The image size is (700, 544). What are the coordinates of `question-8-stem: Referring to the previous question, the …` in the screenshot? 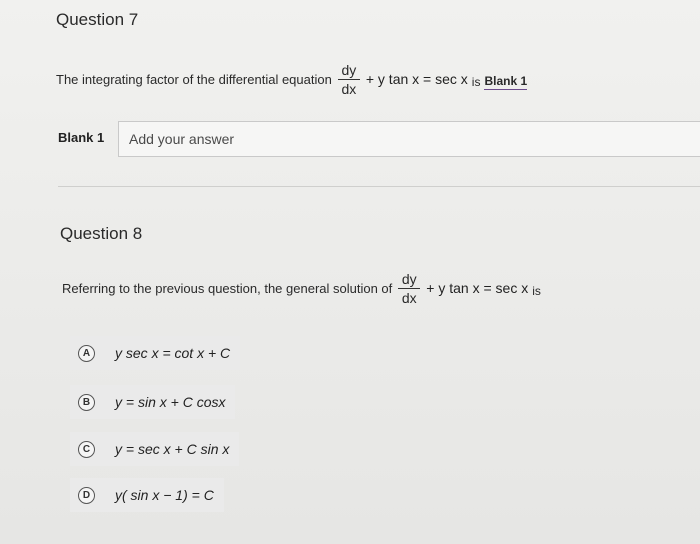 It's located at (301, 288).